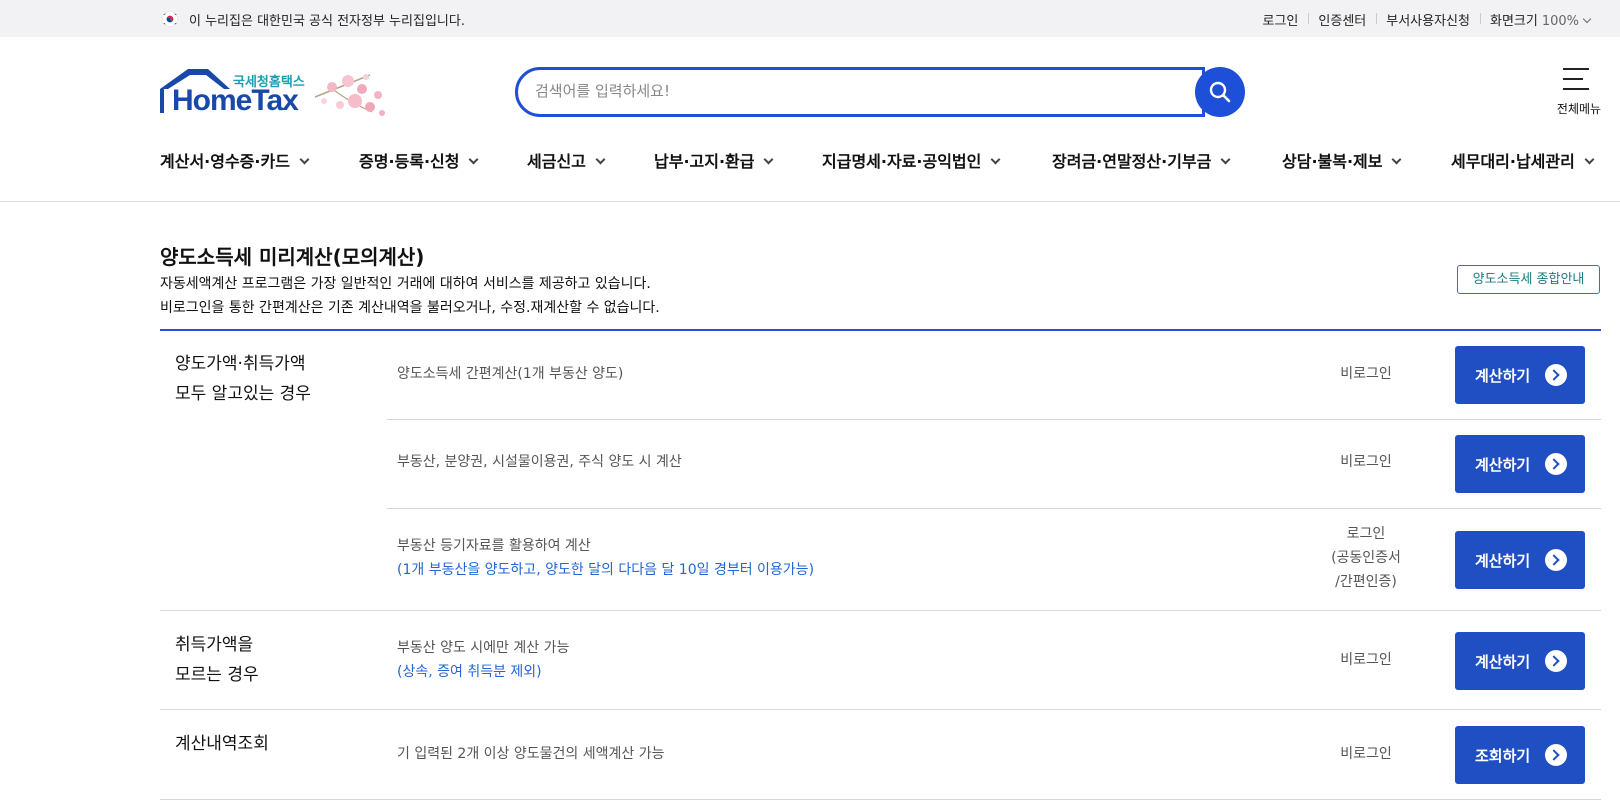 This screenshot has width=1620, height=804. I want to click on category-label: 양도가액·취득가액 모두 알고있는 경우, so click(243, 379).